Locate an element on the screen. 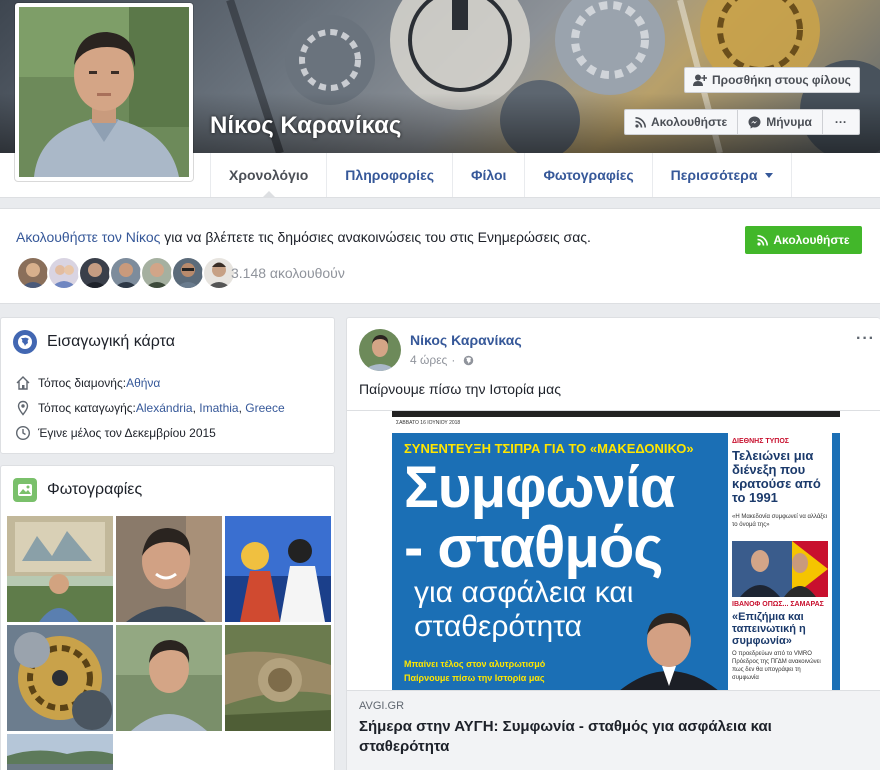 The width and height of the screenshot is (880, 770). tab-photos: Φωτογραφίες is located at coordinates (587, 175).